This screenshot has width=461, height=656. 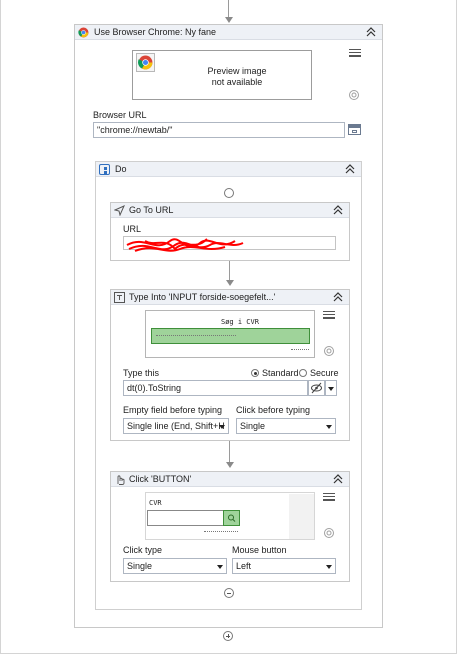 What do you see at coordinates (151, 210) in the screenshot?
I see `go-to-url-title: Go To URL` at bounding box center [151, 210].